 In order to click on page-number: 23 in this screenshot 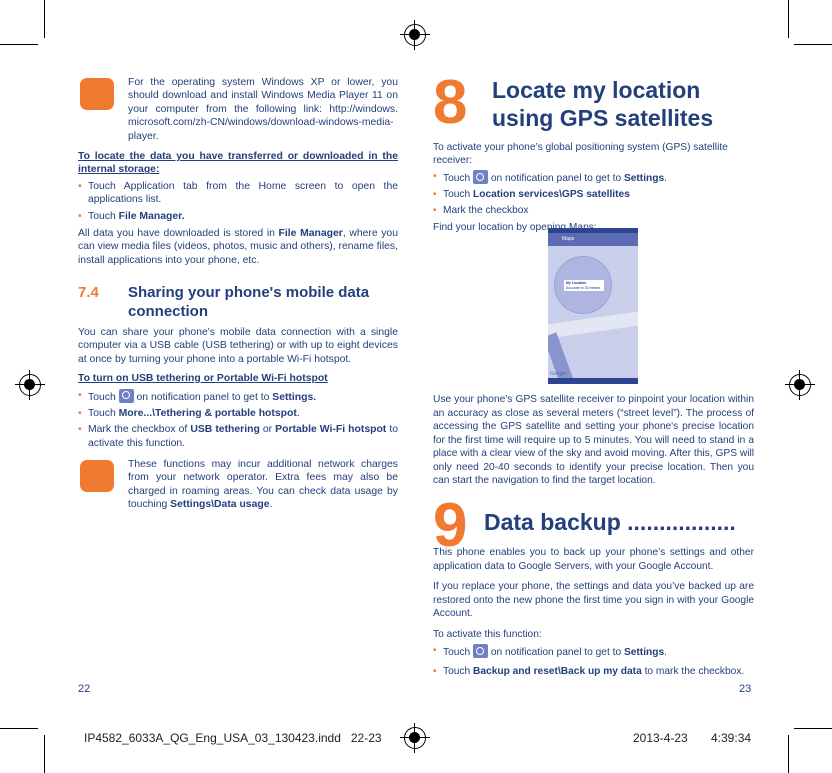, I will do `click(745, 689)`.